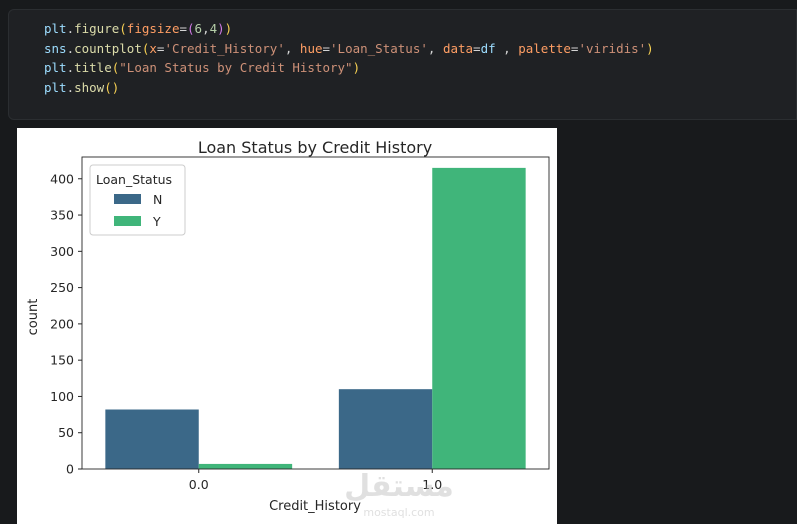 This screenshot has width=797, height=524. What do you see at coordinates (315, 147) in the screenshot?
I see `chart-title: Loan Status by Credit History` at bounding box center [315, 147].